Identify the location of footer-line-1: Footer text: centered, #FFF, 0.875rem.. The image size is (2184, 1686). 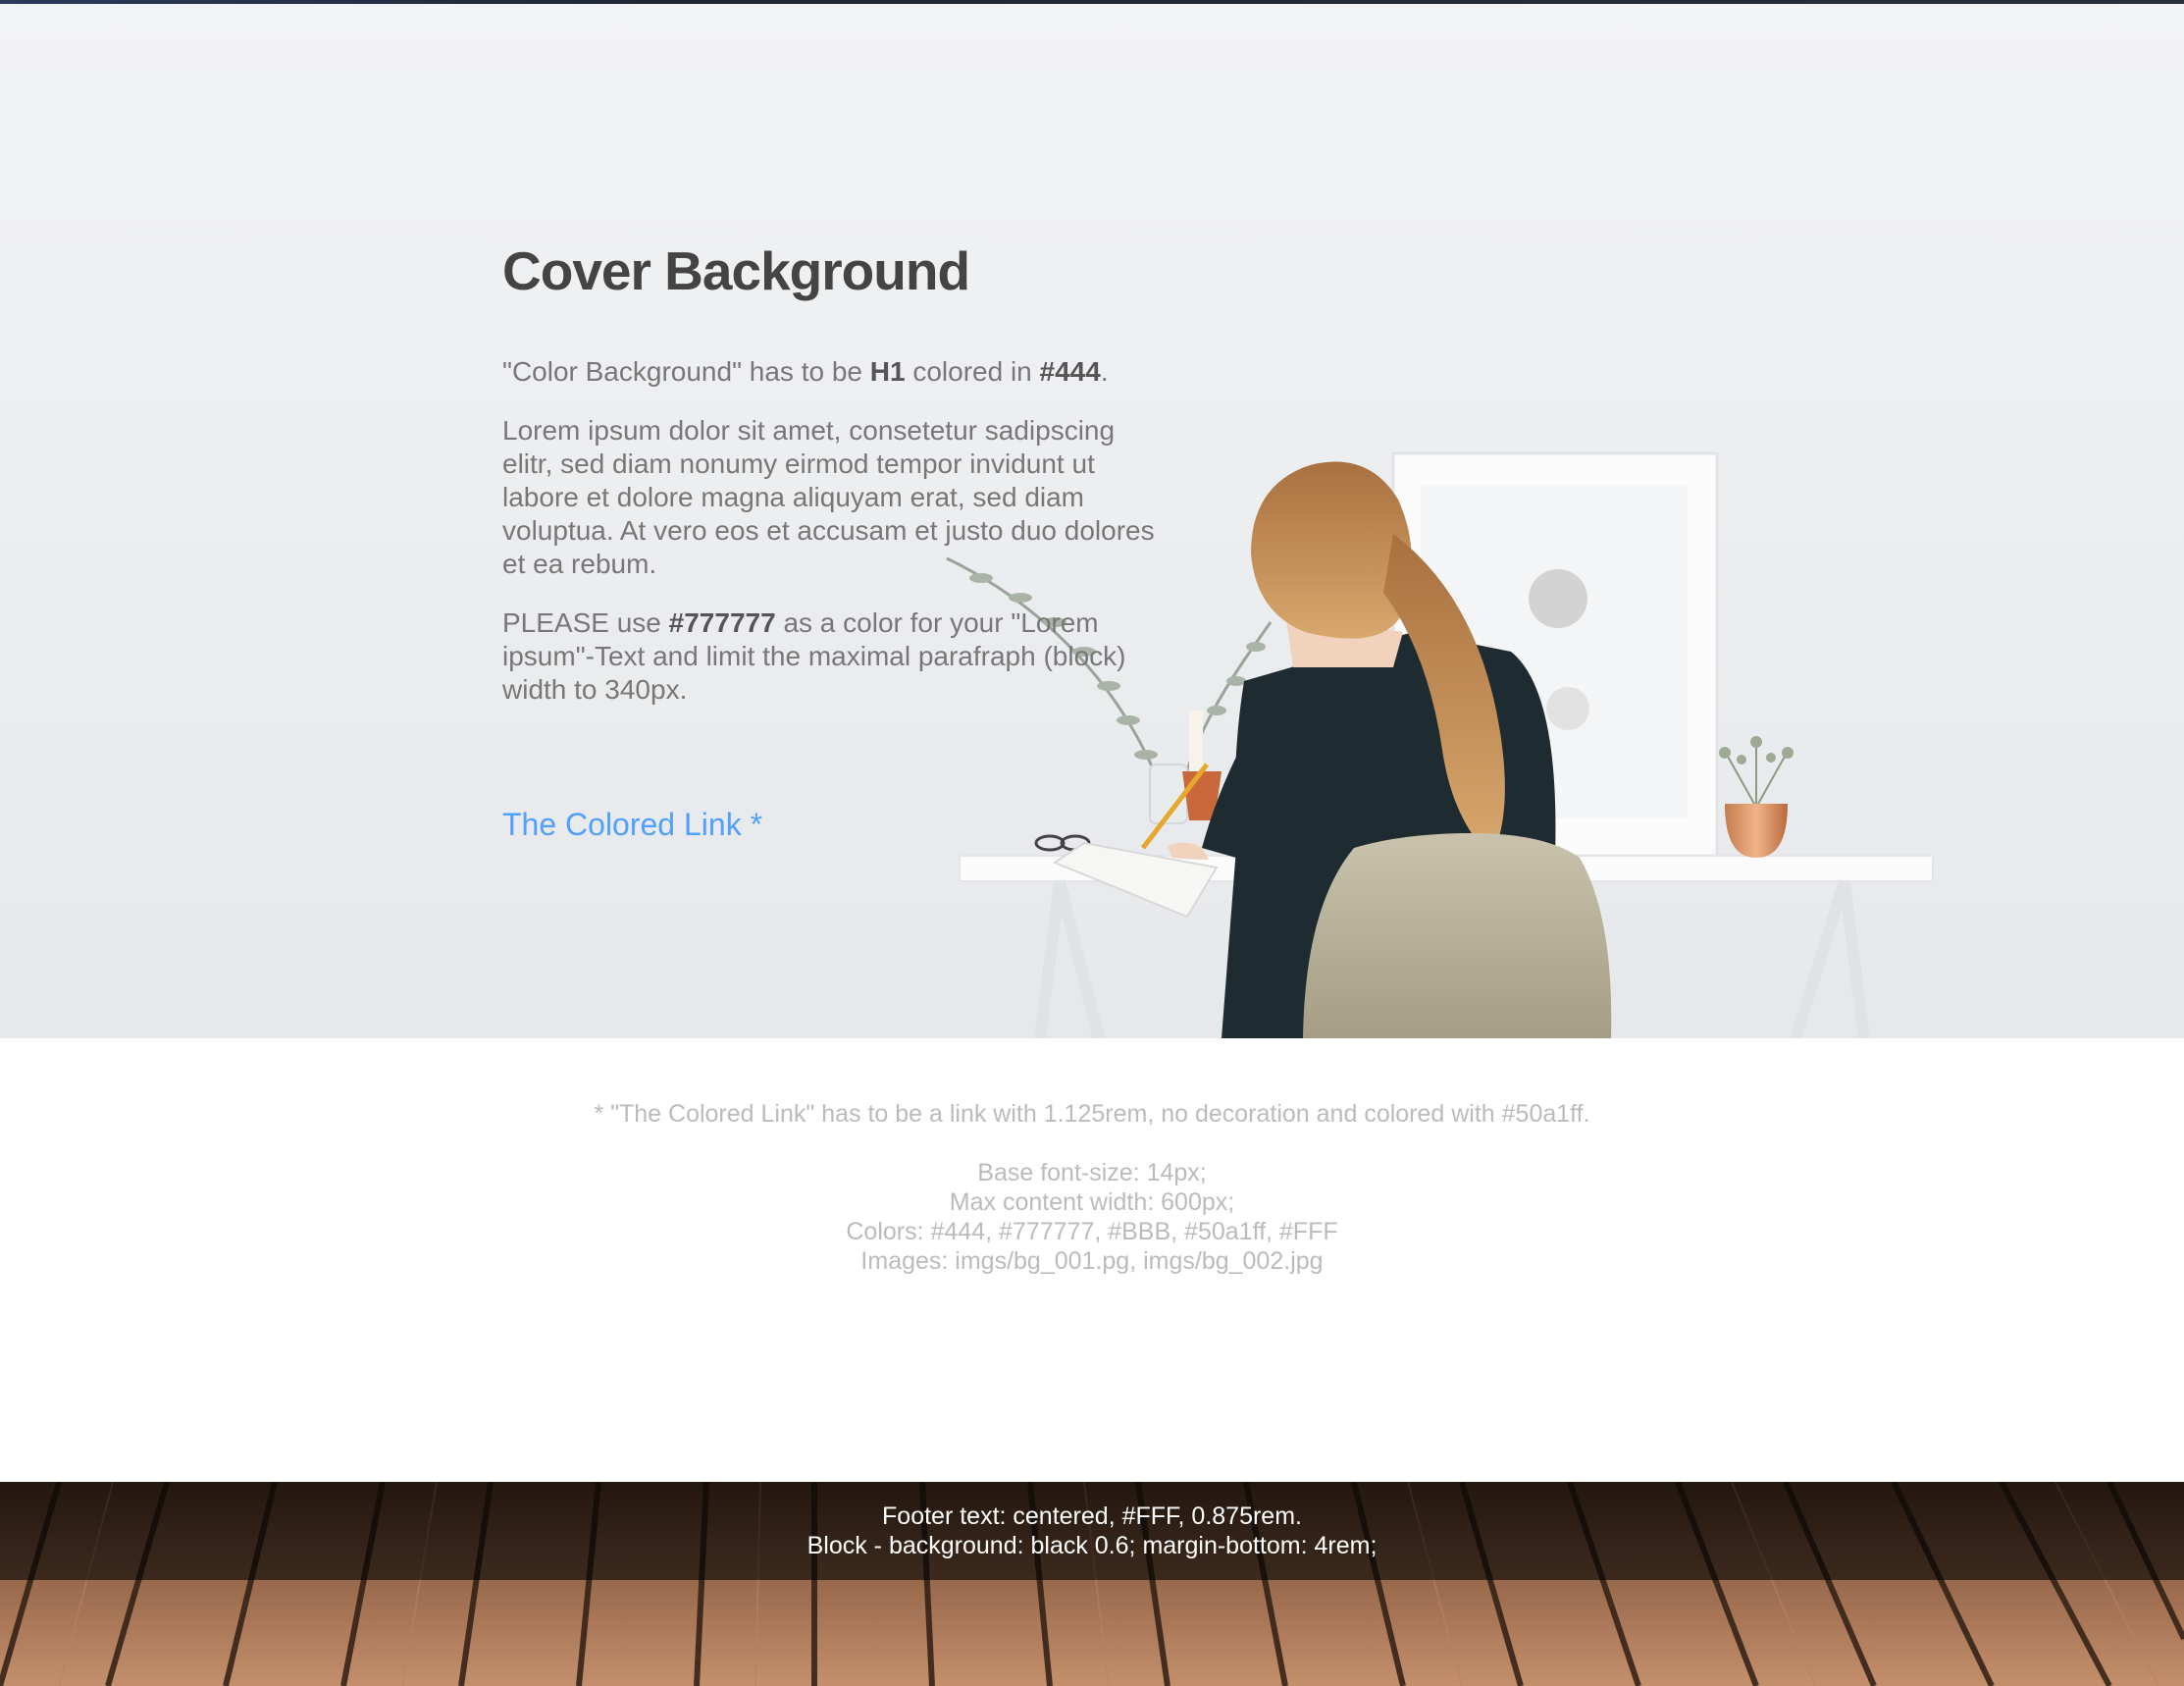
(1092, 1516).